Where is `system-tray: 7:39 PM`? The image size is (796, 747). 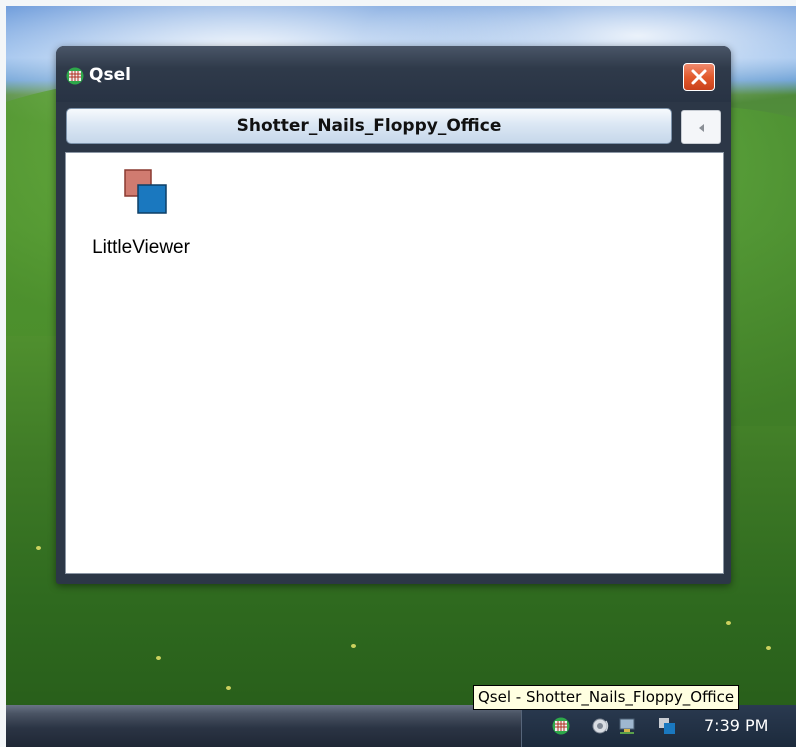
system-tray: 7:39 PM is located at coordinates (658, 726).